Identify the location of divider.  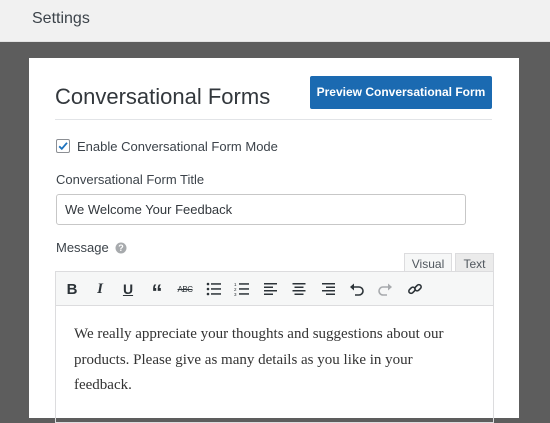
(273, 119).